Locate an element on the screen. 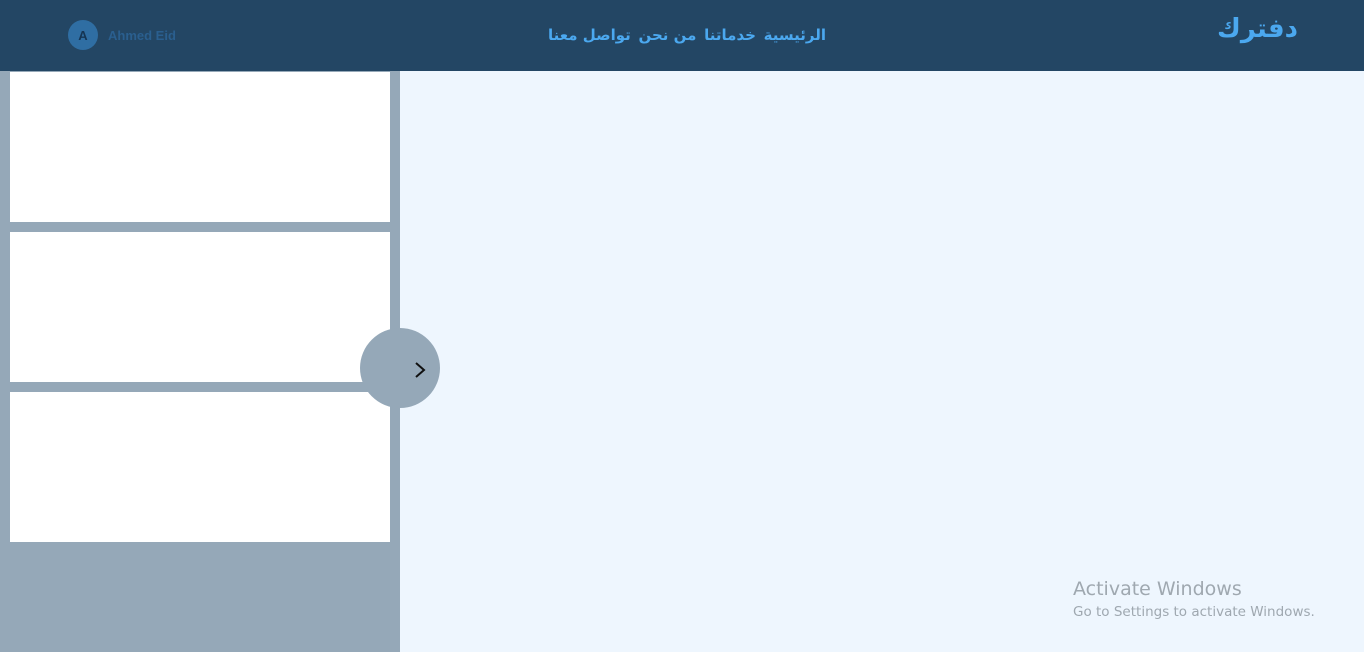  watermark-title: Activate Windows is located at coordinates (1157, 589).